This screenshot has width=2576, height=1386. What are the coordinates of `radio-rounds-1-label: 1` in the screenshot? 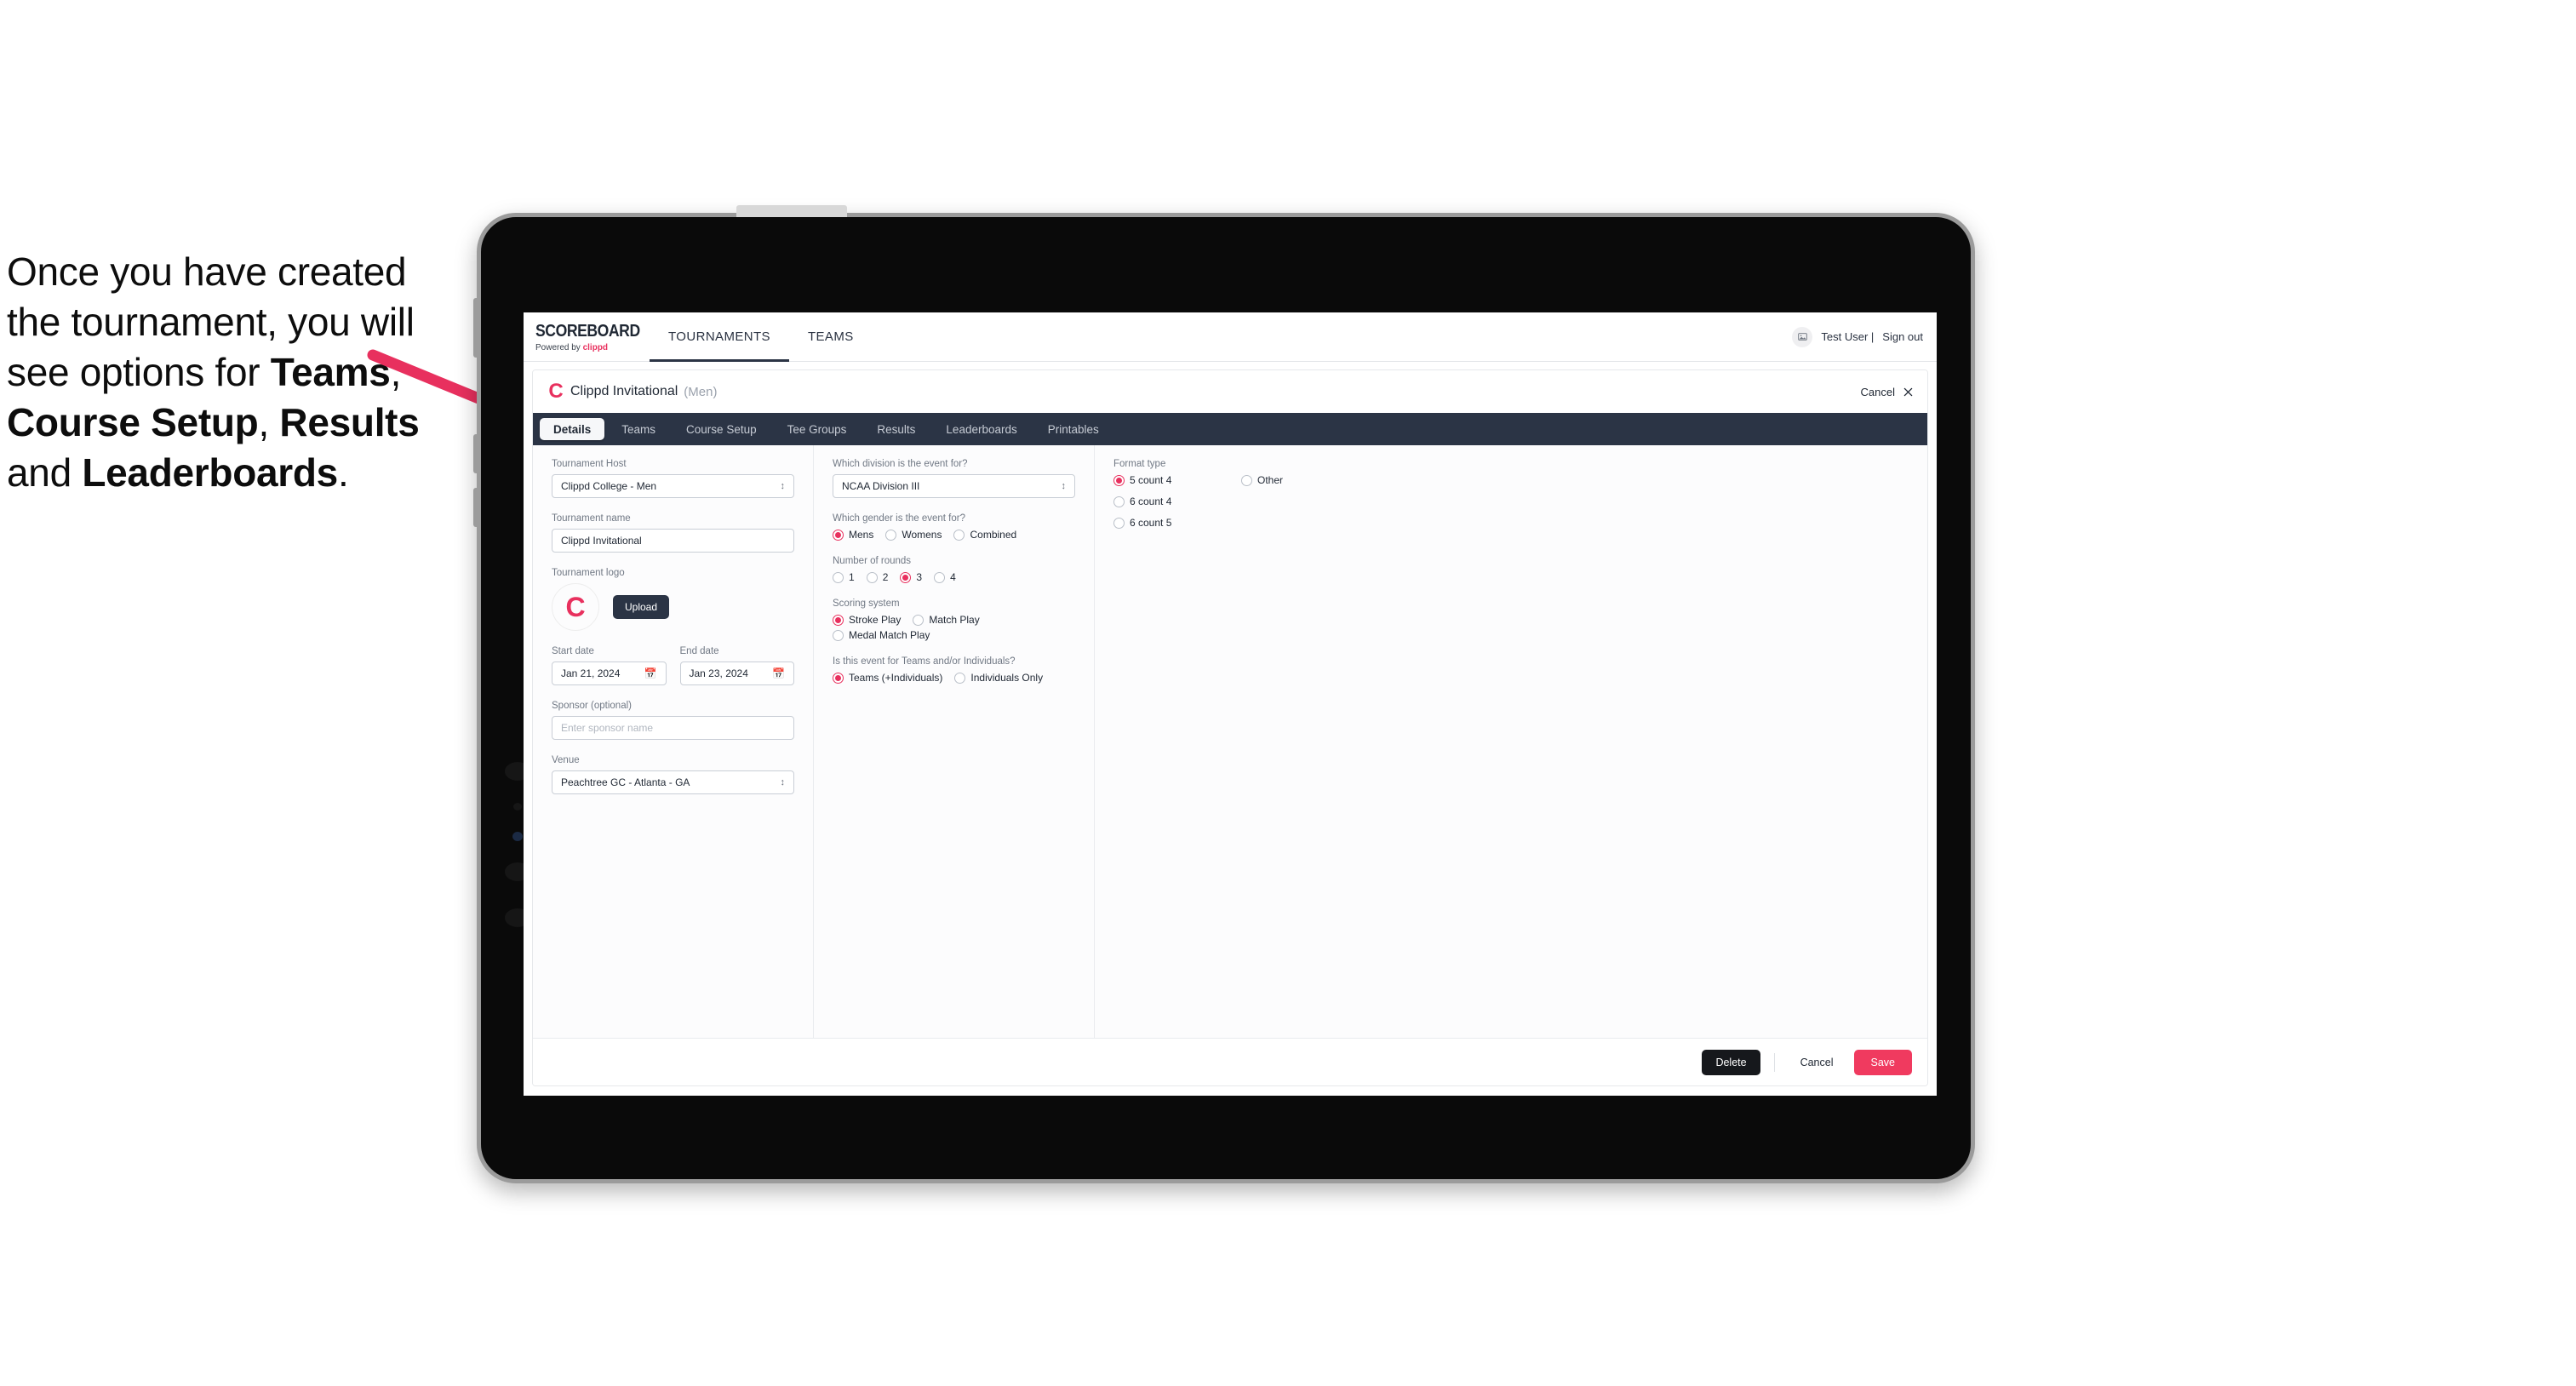 It's located at (852, 577).